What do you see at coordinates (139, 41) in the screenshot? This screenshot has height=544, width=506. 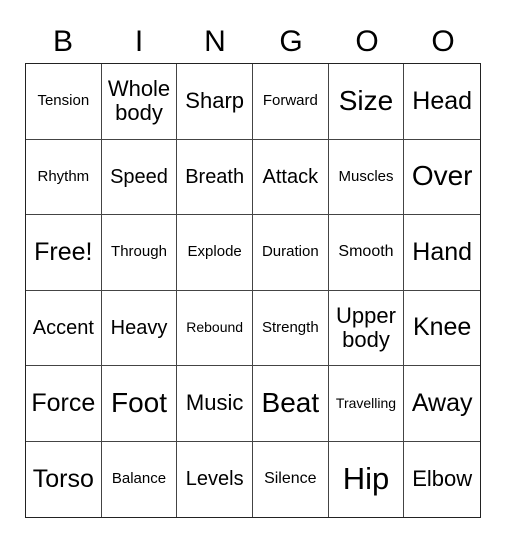 I see `header-letter-i: I` at bounding box center [139, 41].